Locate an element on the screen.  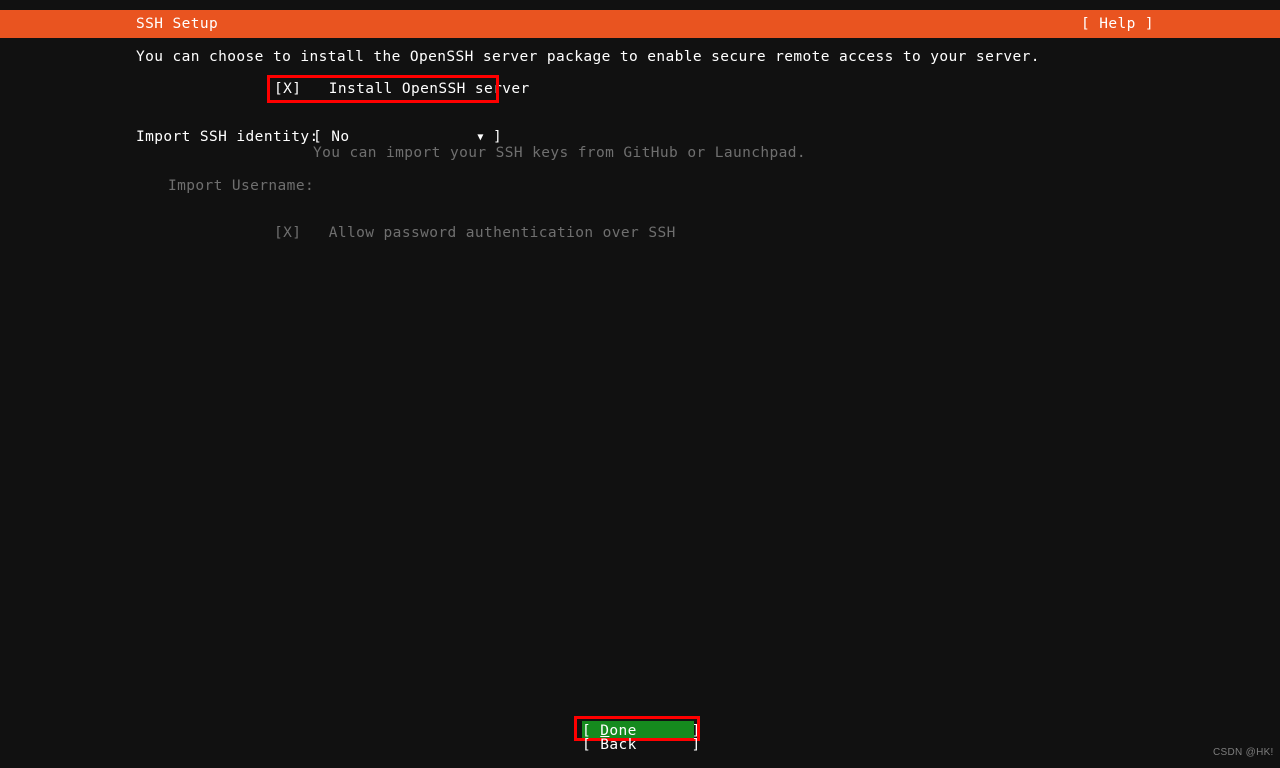
install-openssh-checkbox: [X] Install OpenSSH server is located at coordinates (402, 89).